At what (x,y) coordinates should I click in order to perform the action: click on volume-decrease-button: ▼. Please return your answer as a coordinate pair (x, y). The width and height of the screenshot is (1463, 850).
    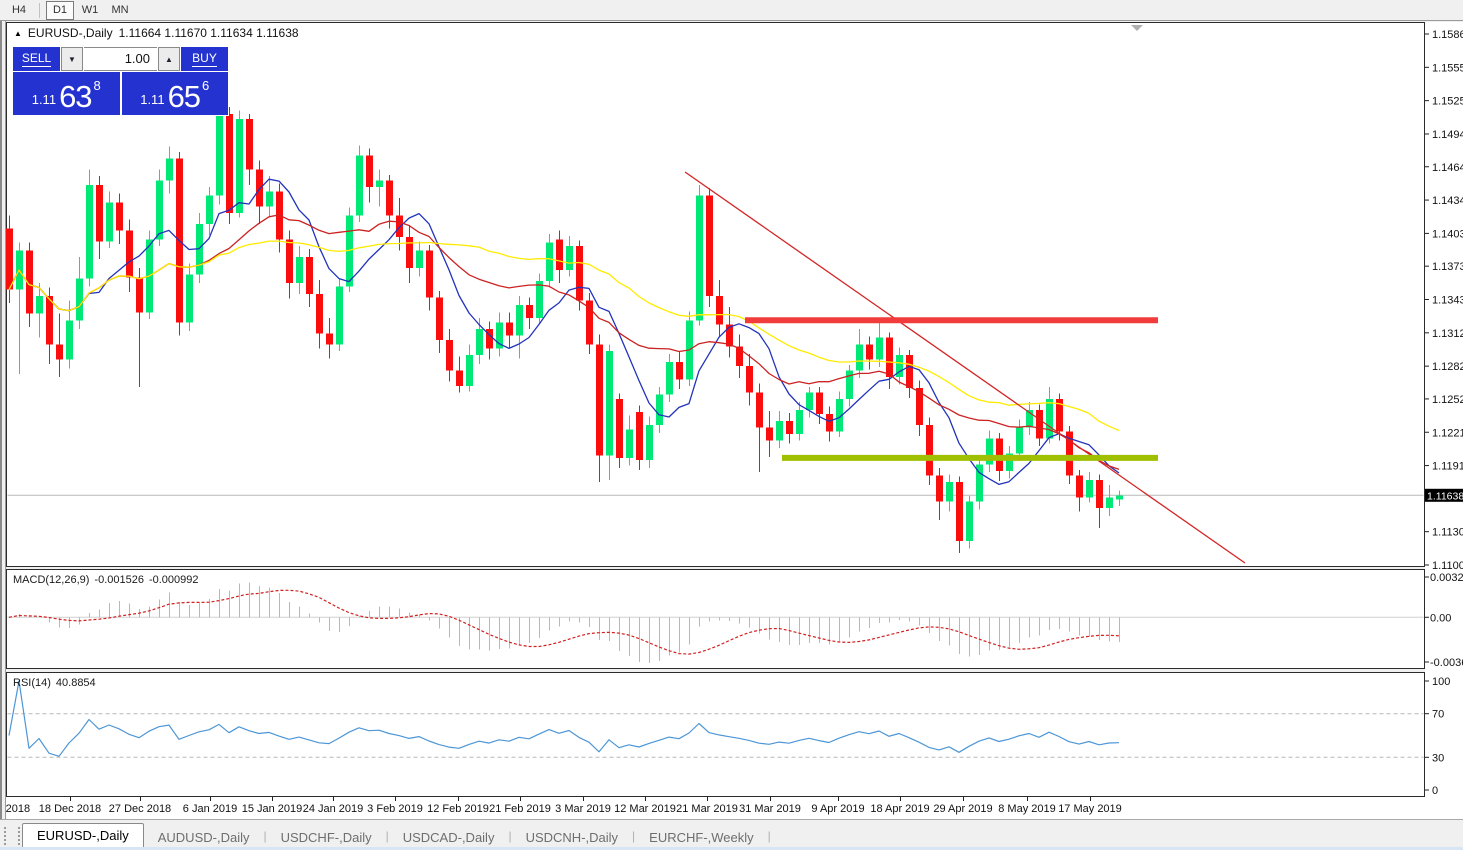
    Looking at the image, I should click on (72, 59).